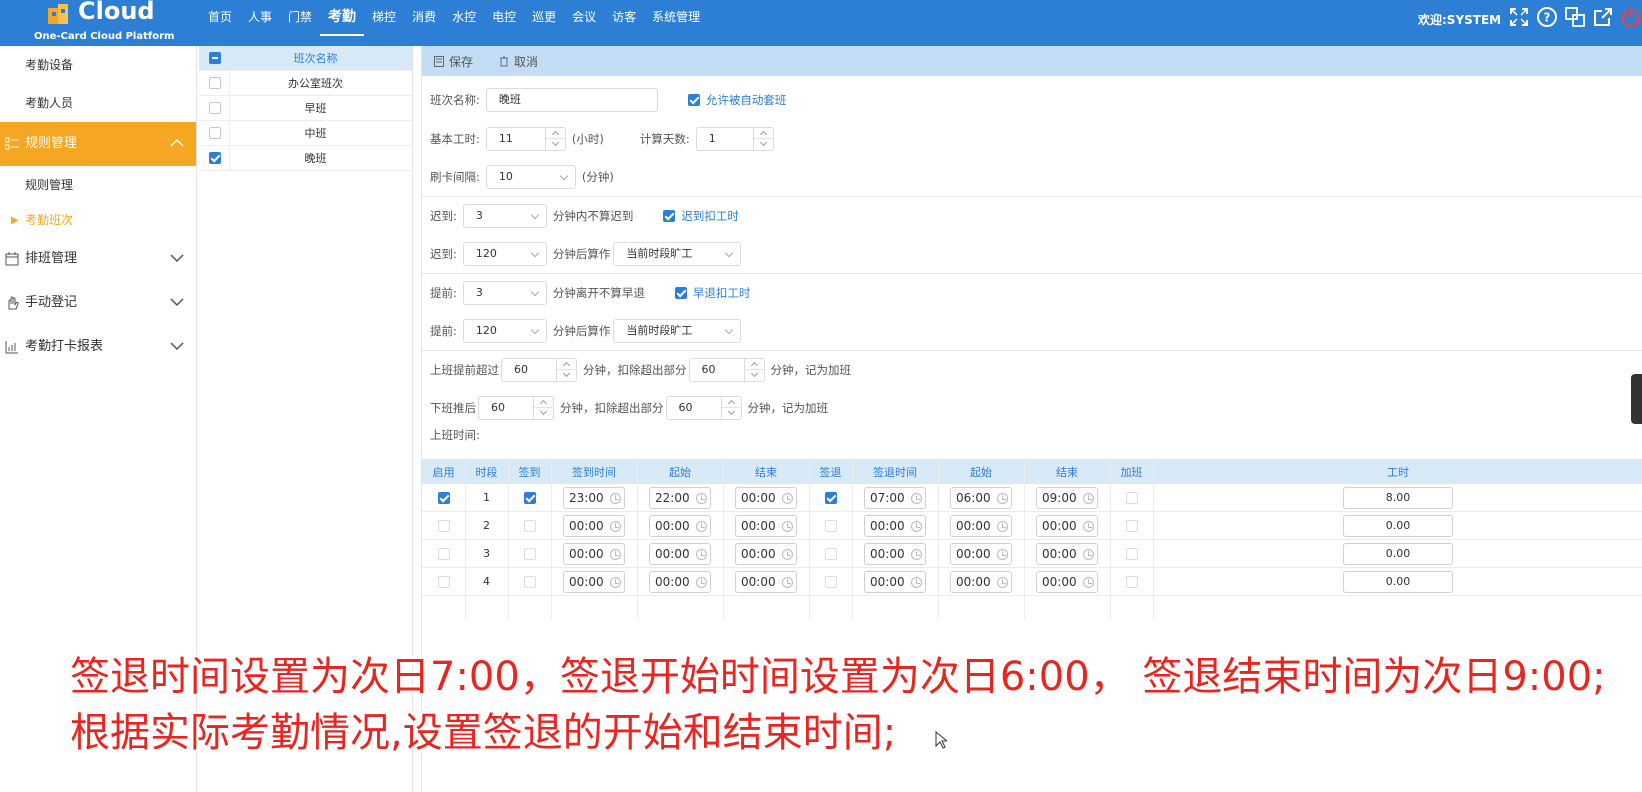 The height and width of the screenshot is (792, 1642). I want to click on shift-list-item: 晚班, so click(305, 158).